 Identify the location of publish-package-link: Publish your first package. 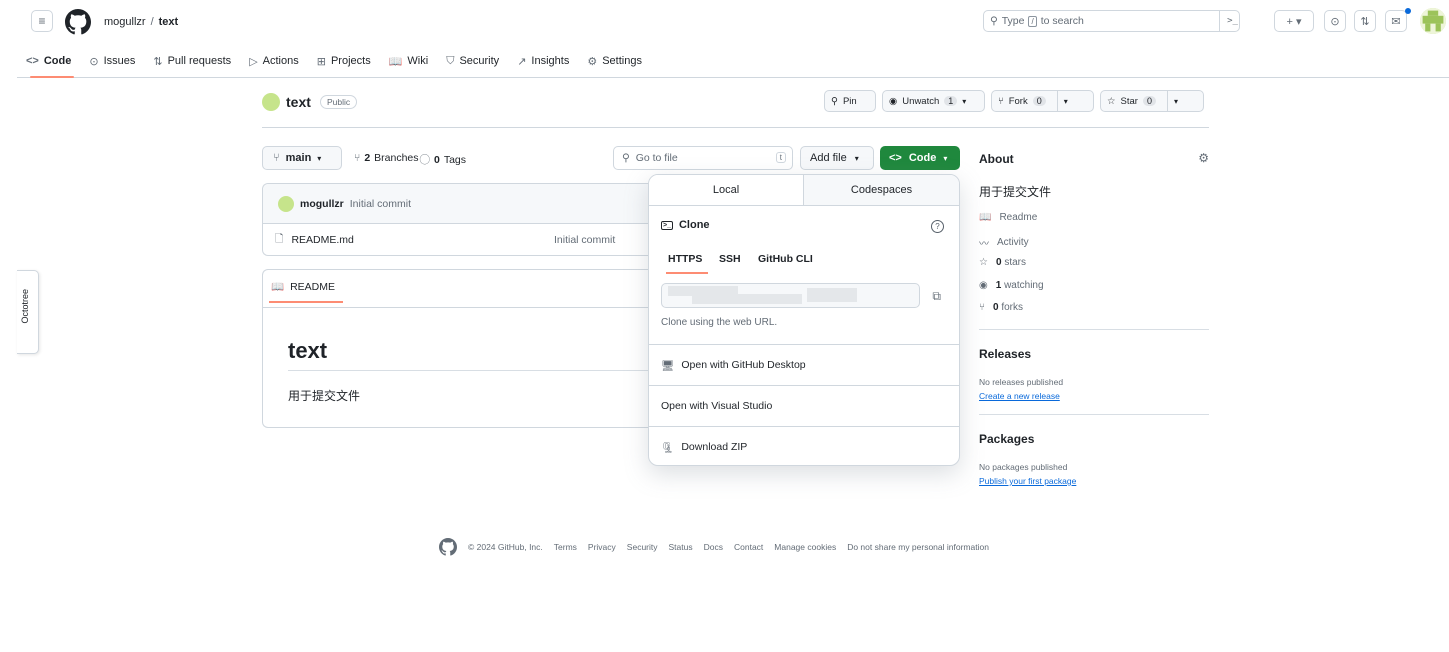
(1027, 481).